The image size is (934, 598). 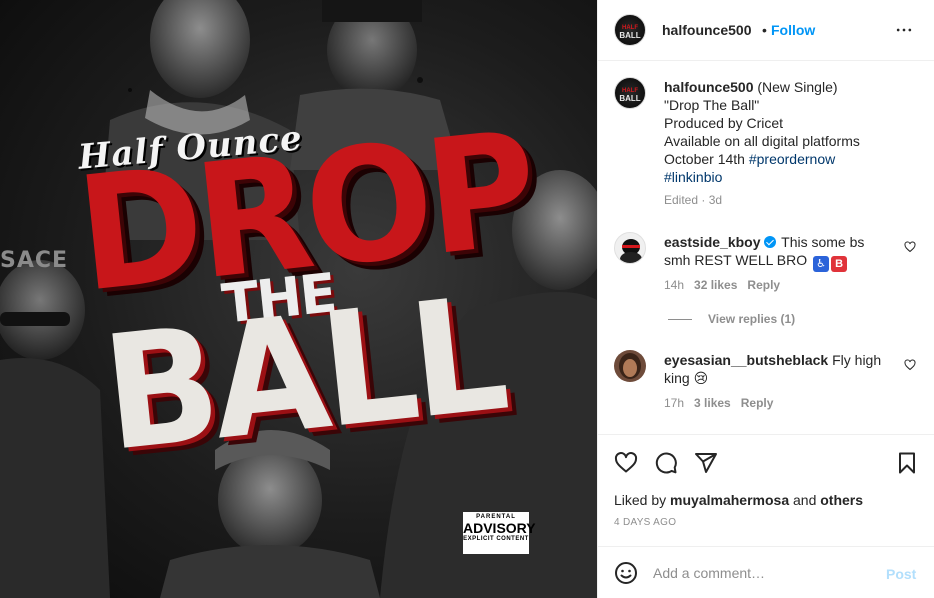 I want to click on liked-by-text: Liked by muyalmahermosa and others, so click(x=738, y=500).